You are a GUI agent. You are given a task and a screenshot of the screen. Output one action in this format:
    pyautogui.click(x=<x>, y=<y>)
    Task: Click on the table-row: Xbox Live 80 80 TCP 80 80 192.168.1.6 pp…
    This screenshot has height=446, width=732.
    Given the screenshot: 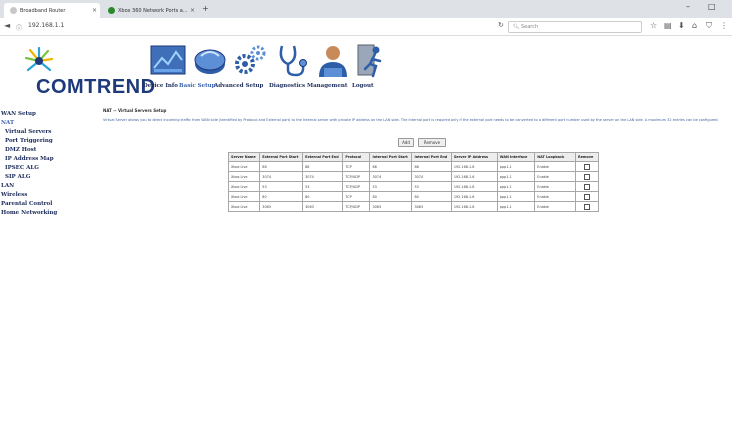 What is the action you would take?
    pyautogui.click(x=413, y=196)
    